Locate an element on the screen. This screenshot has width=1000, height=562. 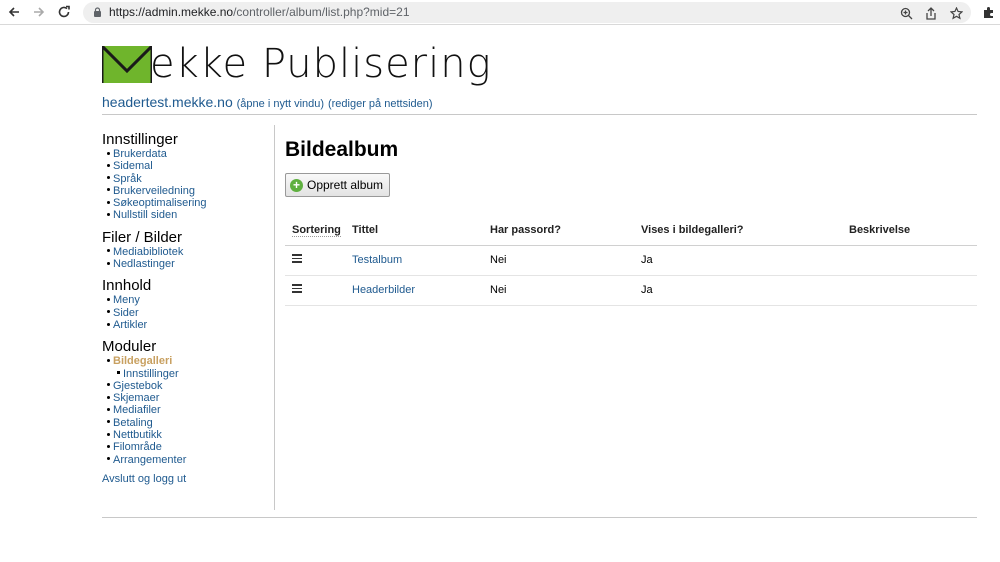
edit-on-site-link: (rediger på nettsiden) is located at coordinates (380, 104).